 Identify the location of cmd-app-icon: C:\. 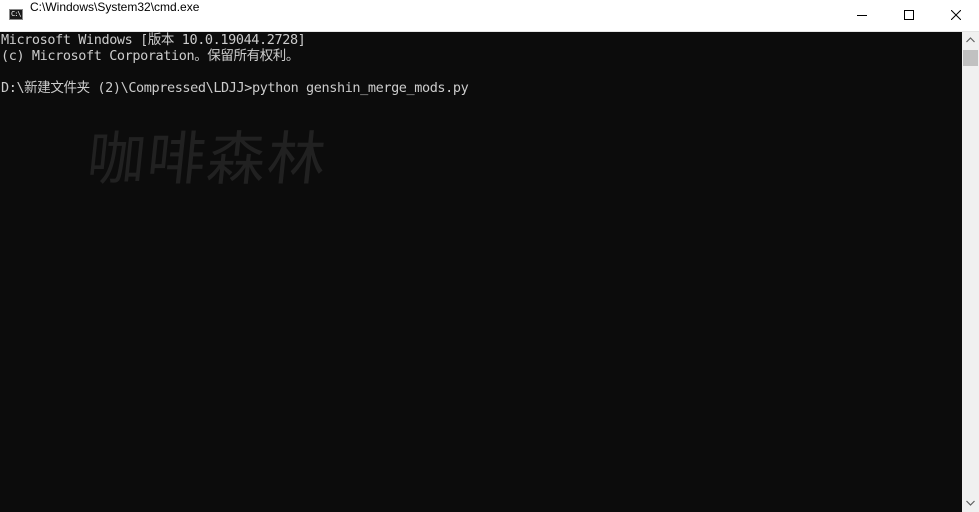
(16, 14).